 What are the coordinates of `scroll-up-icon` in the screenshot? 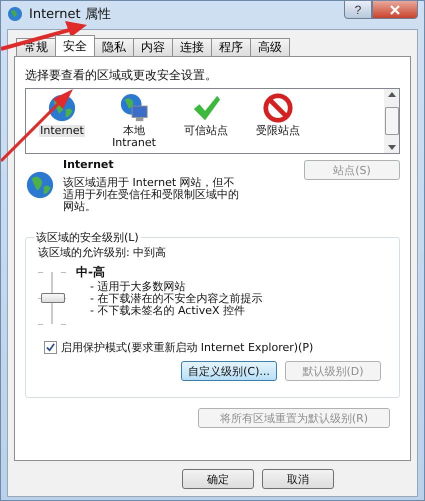 It's located at (392, 94).